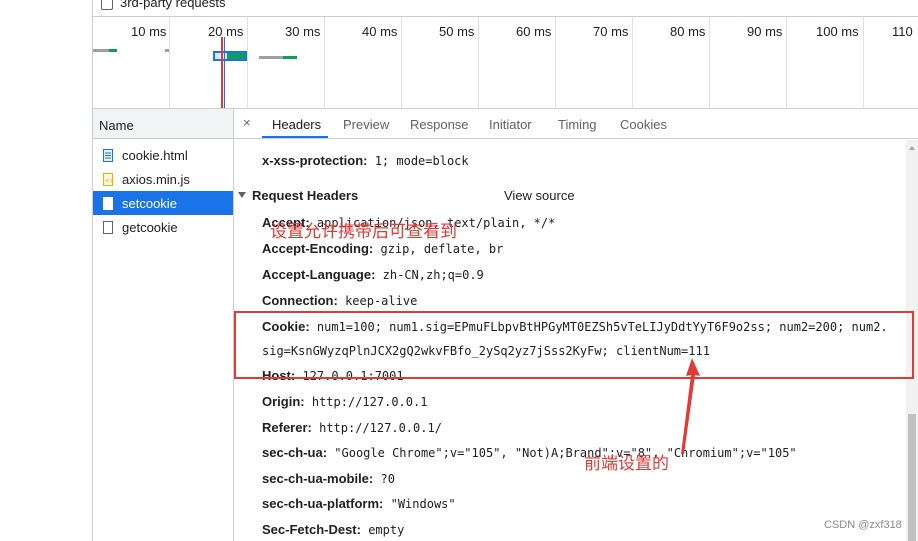 The image size is (918, 541). I want to click on header-row: Sec-Fetch-Dest: empty, so click(333, 529).